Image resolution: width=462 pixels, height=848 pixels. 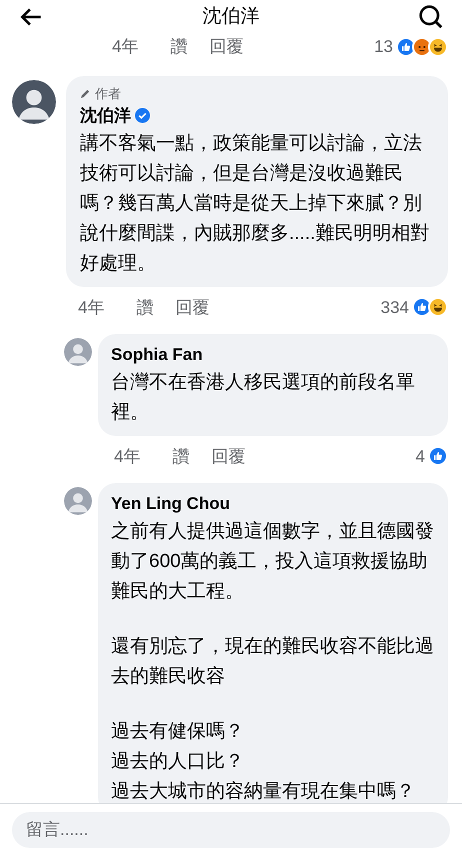 What do you see at coordinates (178, 732) in the screenshot?
I see `comment-text: 過去有健保嗎？` at bounding box center [178, 732].